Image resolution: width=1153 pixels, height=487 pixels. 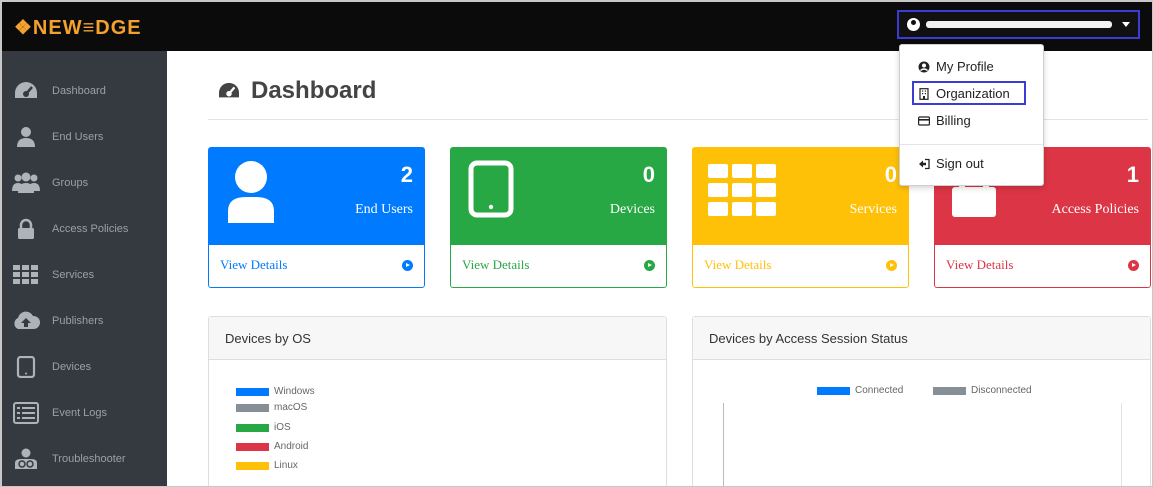 What do you see at coordinates (316, 196) in the screenshot?
I see `card-header: 2 End Users` at bounding box center [316, 196].